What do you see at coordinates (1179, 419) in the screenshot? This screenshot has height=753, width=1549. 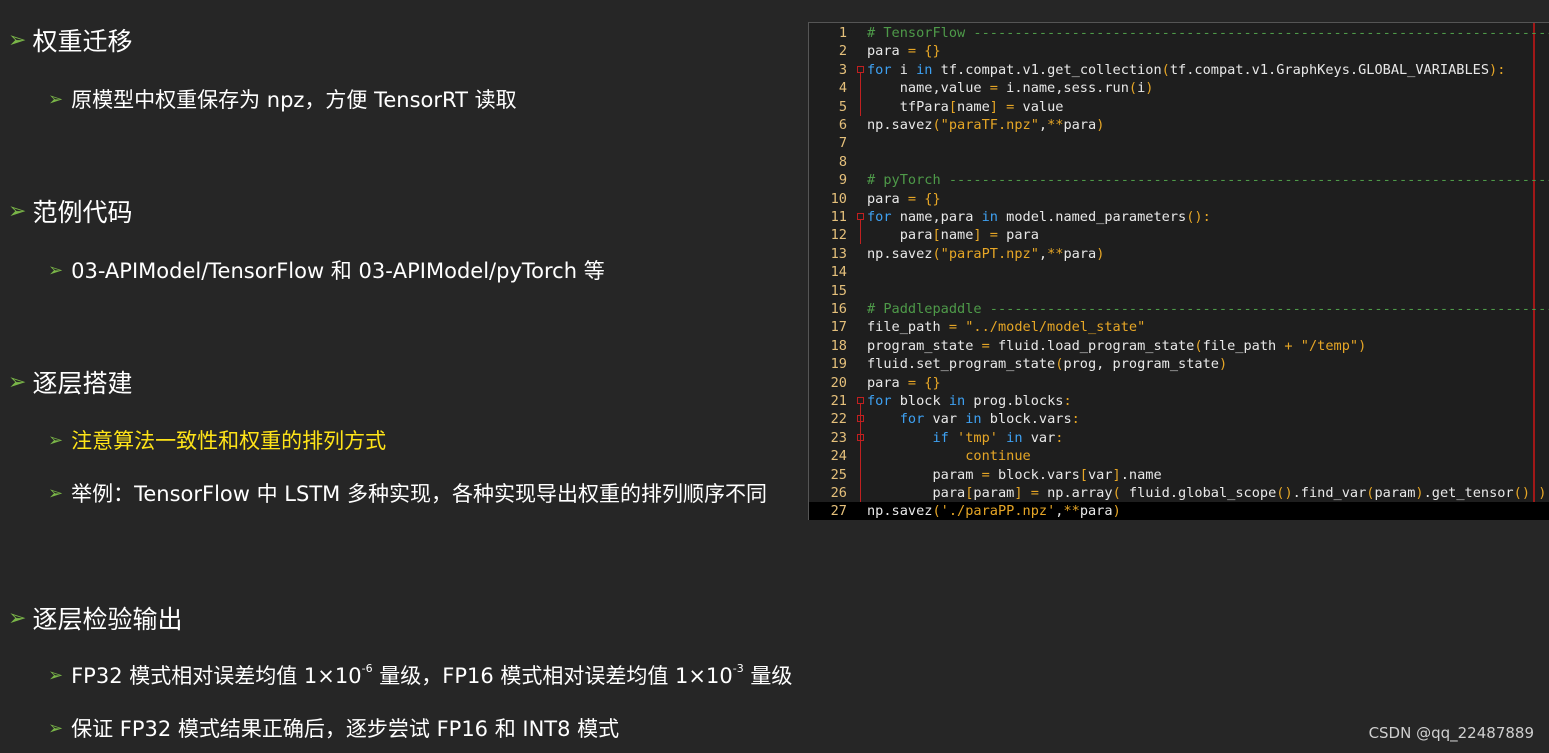 I see `code-line: 22 for var in block.vars:` at bounding box center [1179, 419].